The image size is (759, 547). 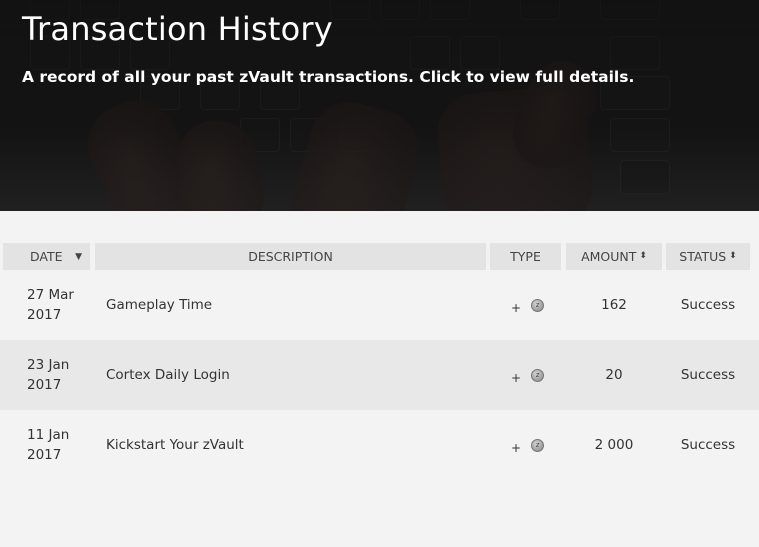 What do you see at coordinates (57, 305) in the screenshot?
I see `row-date: 27 Mar 2017` at bounding box center [57, 305].